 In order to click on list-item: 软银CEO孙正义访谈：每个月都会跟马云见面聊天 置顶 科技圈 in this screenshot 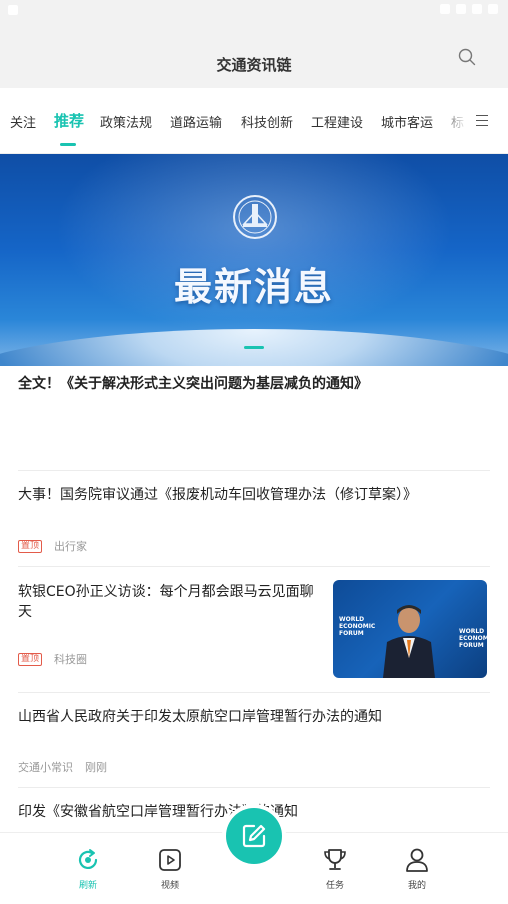, I will do `click(168, 627)`.